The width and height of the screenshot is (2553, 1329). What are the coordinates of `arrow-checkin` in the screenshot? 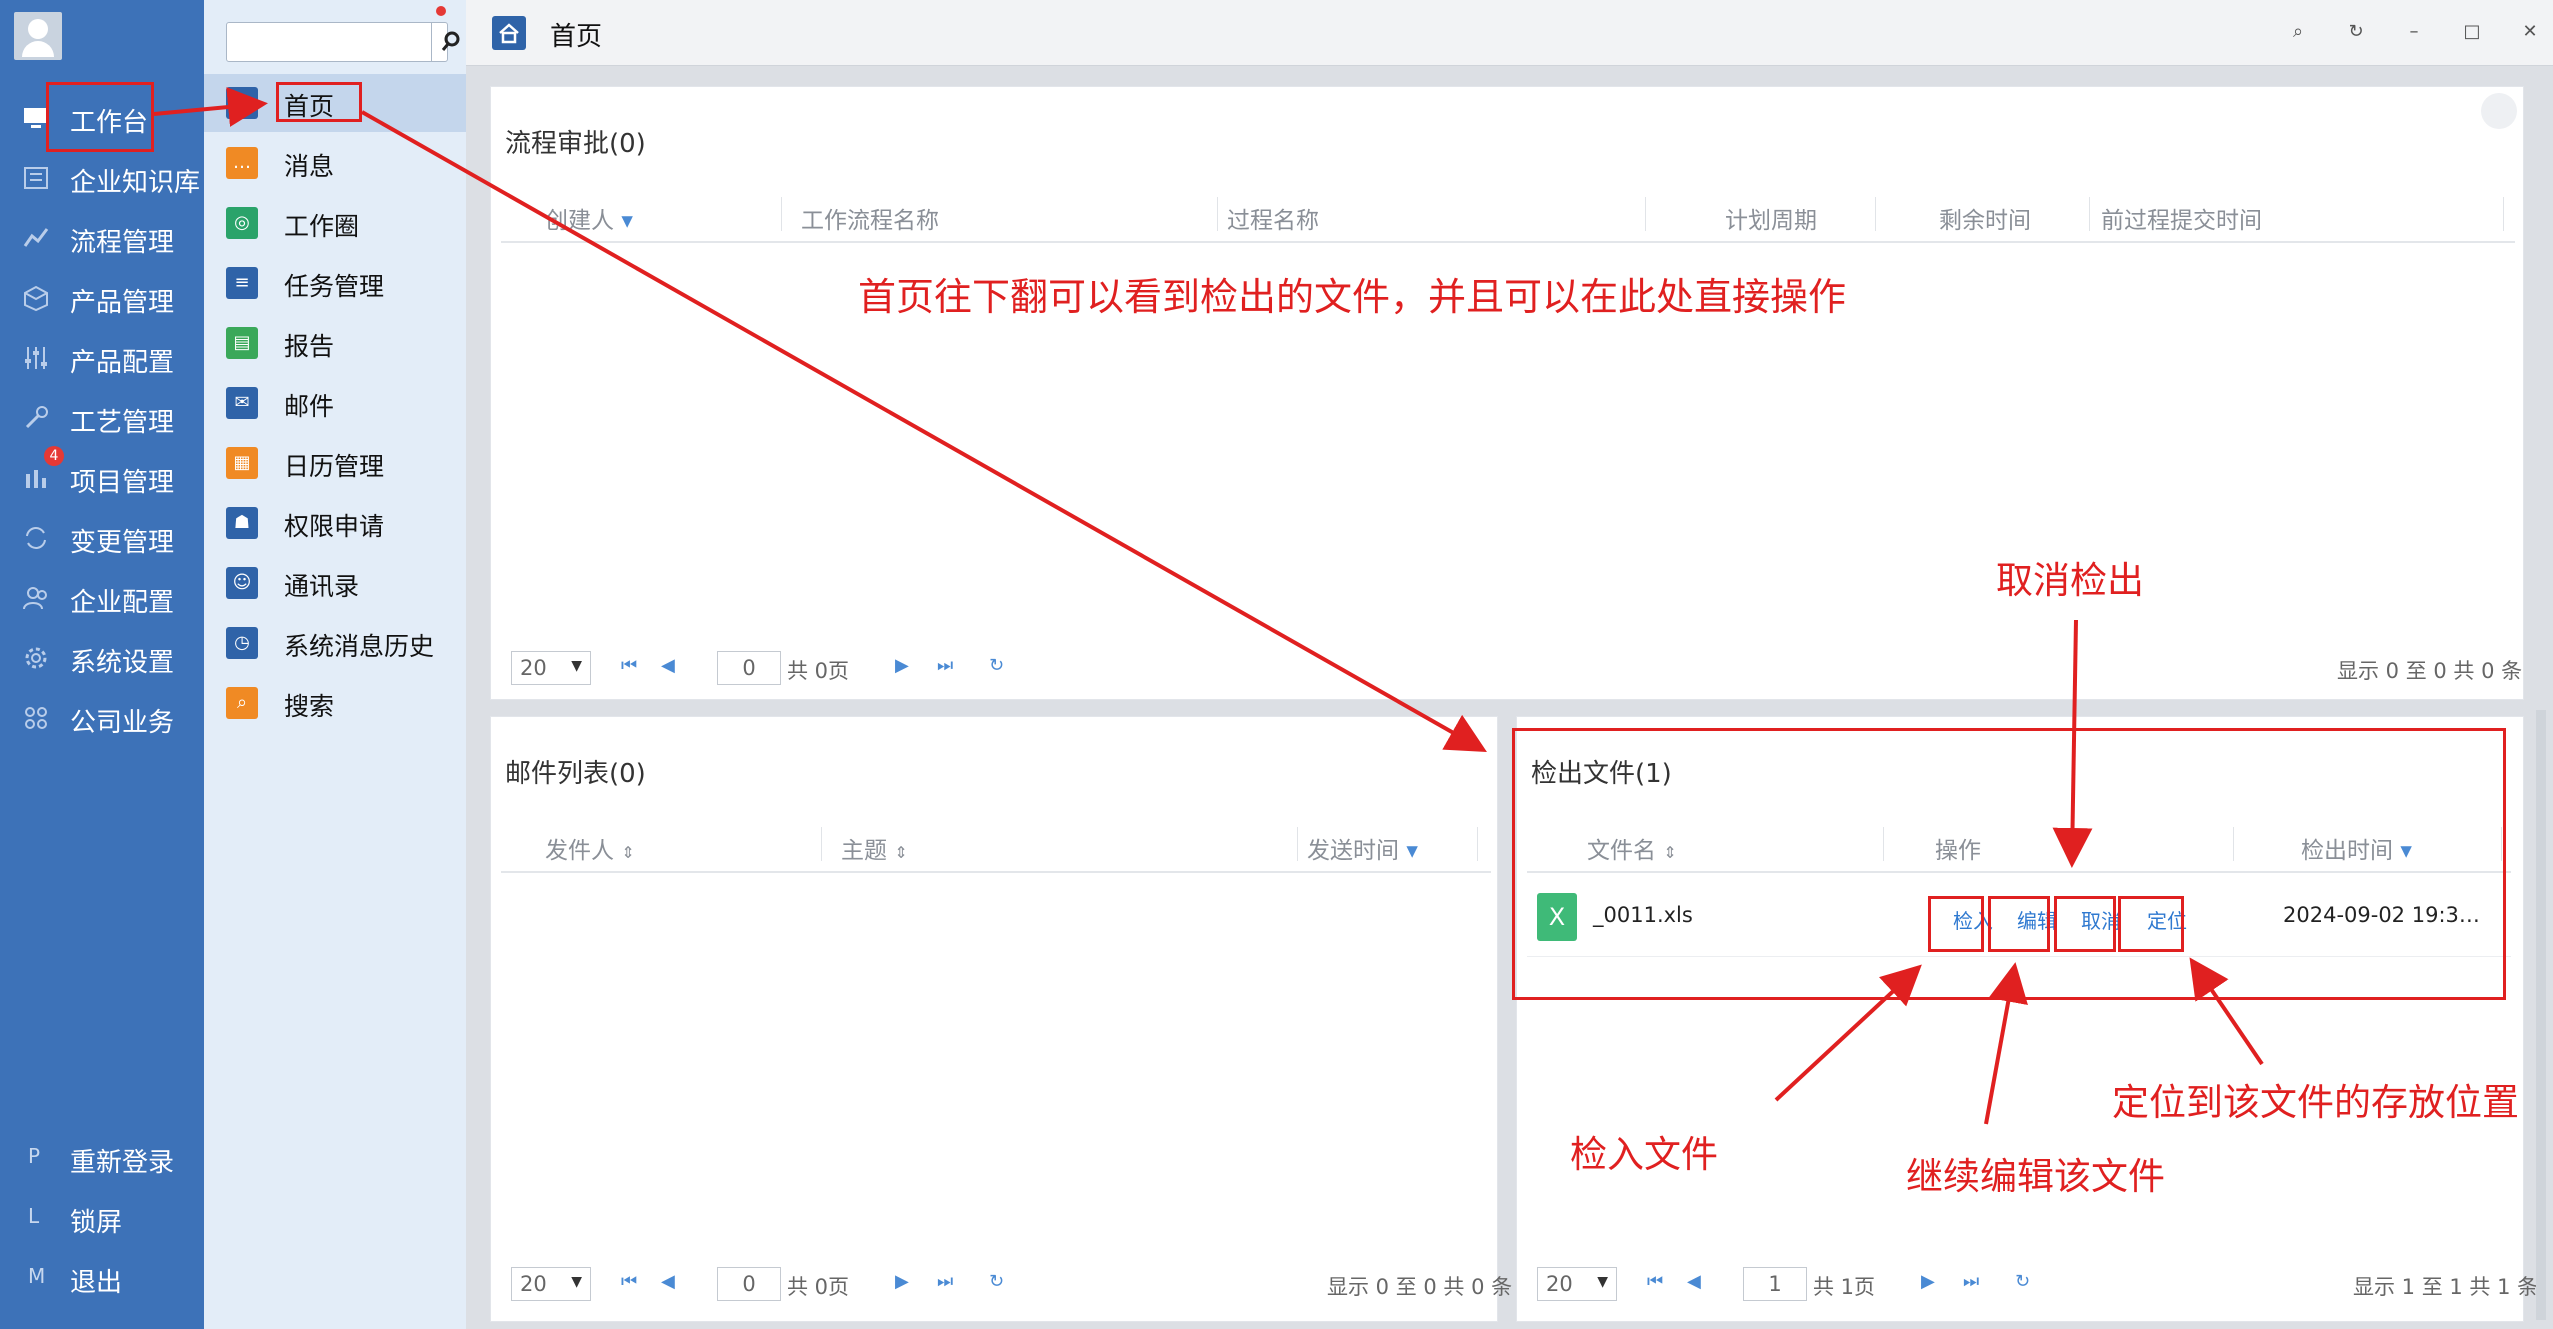 It's located at (1848, 1033).